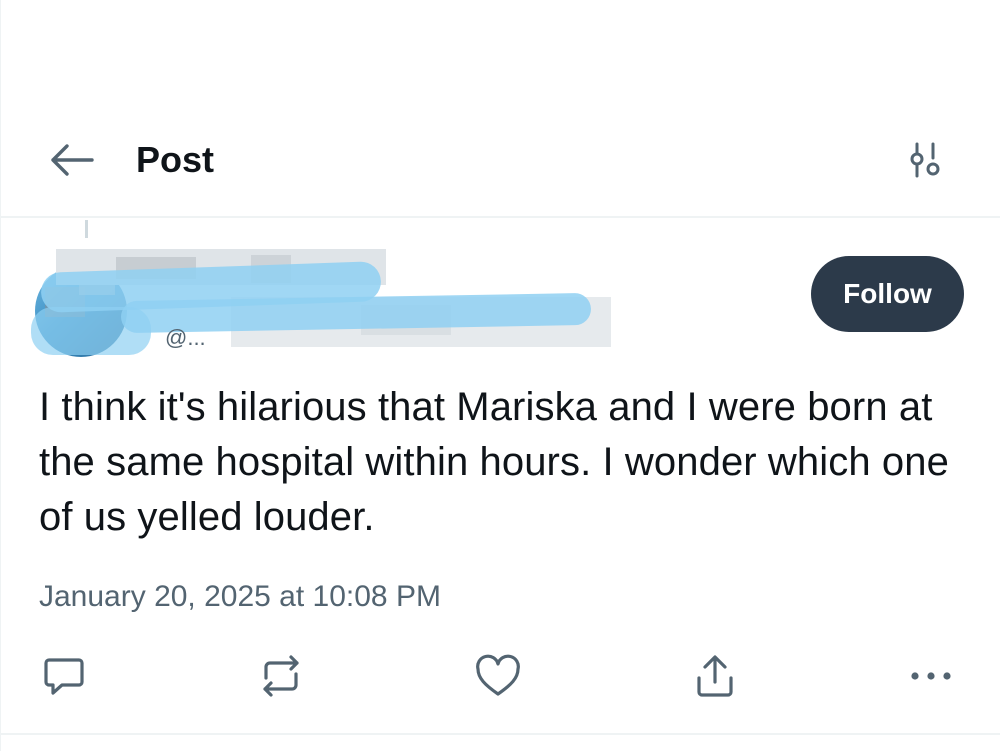 This screenshot has height=751, width=1000. I want to click on repost-icon, so click(281, 676).